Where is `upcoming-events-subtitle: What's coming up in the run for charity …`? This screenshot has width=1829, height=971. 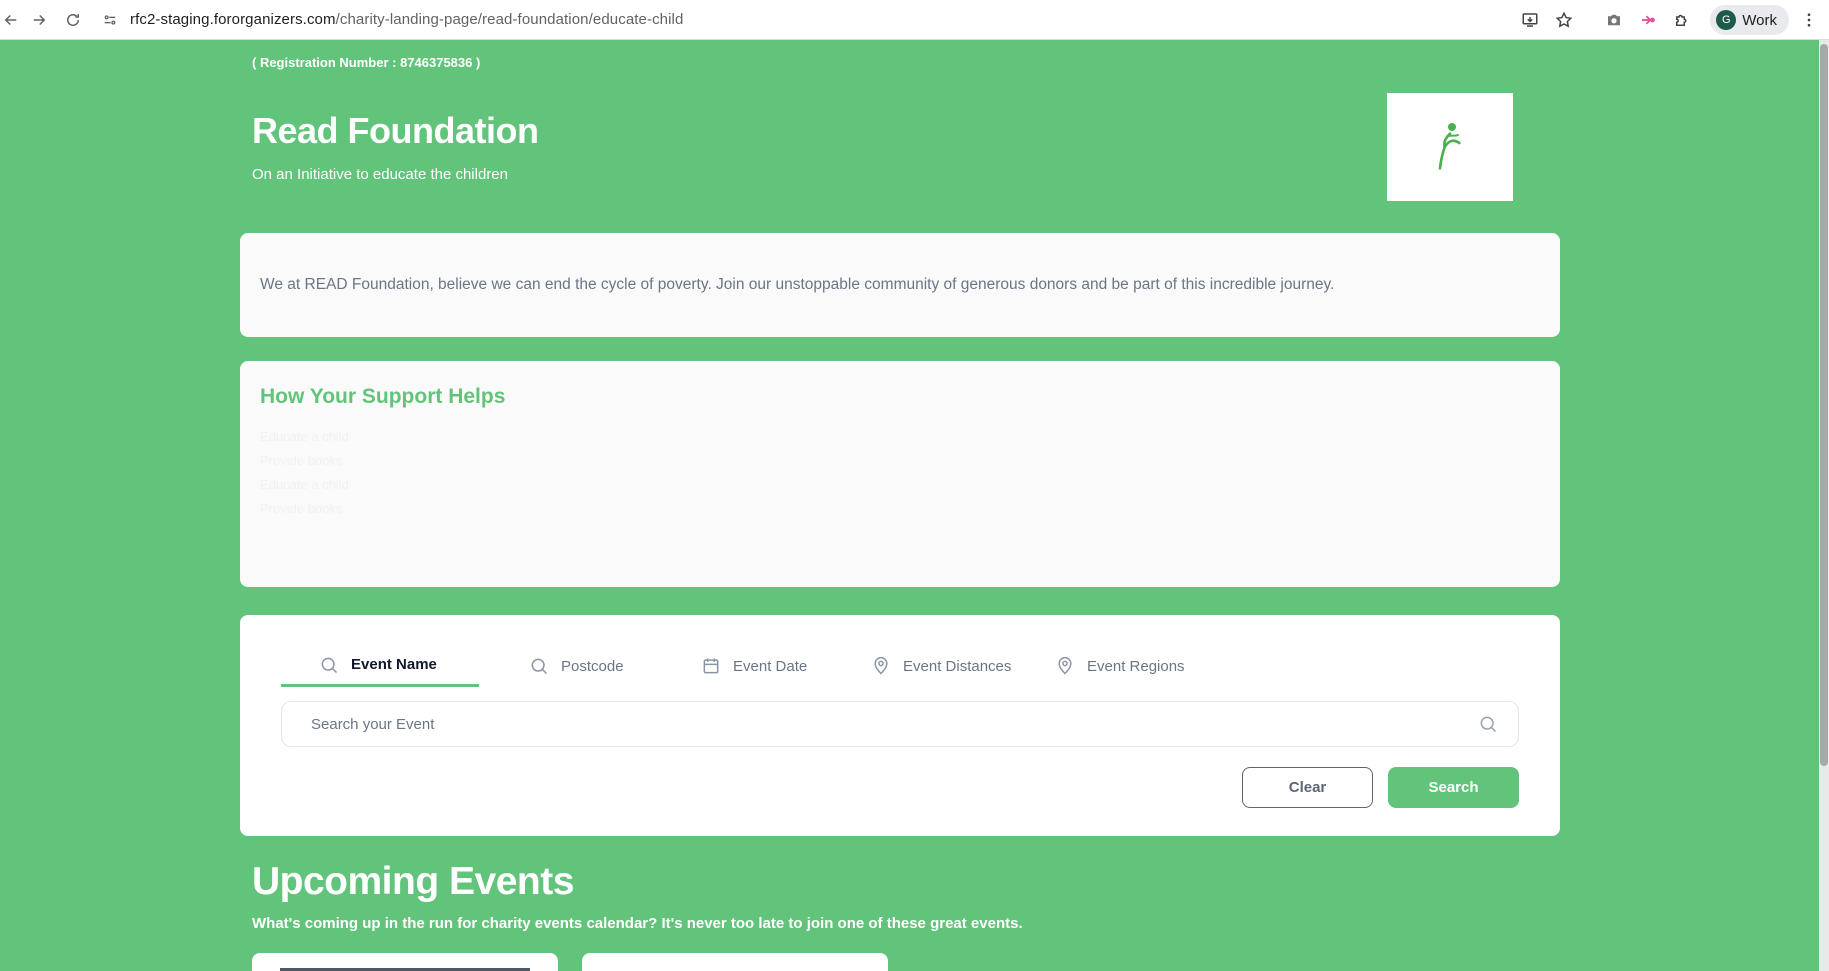
upcoming-events-subtitle: What's coming up in the run for charity … is located at coordinates (637, 923).